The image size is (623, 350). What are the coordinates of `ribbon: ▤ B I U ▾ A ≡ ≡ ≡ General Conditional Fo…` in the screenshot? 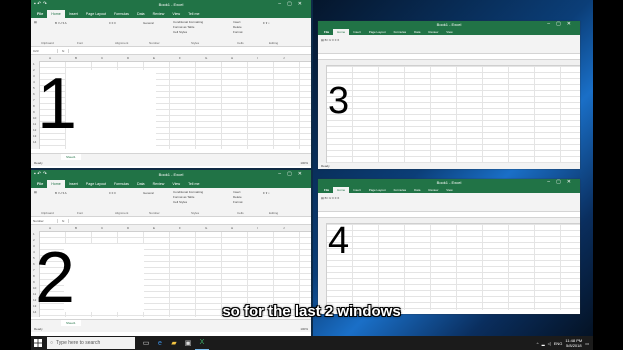 It's located at (171, 202).